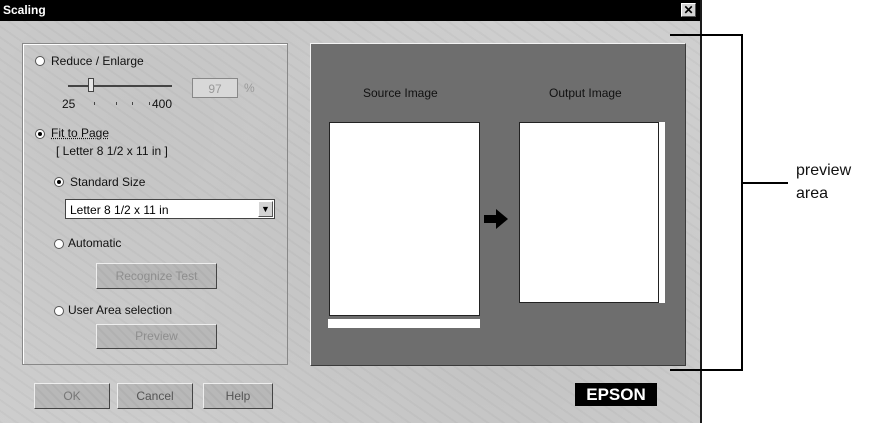  Describe the element at coordinates (170, 209) in the screenshot. I see `standard-size-select: Letter 8 1/2 x 11 in ▼` at that location.